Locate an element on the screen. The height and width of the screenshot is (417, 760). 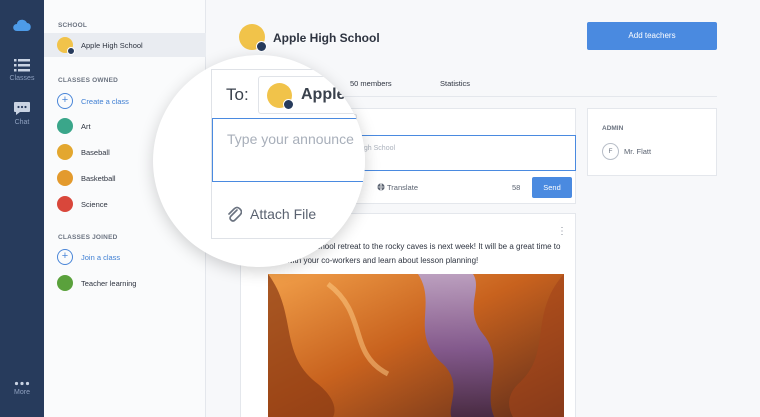
more-icon is located at coordinates (22, 383).